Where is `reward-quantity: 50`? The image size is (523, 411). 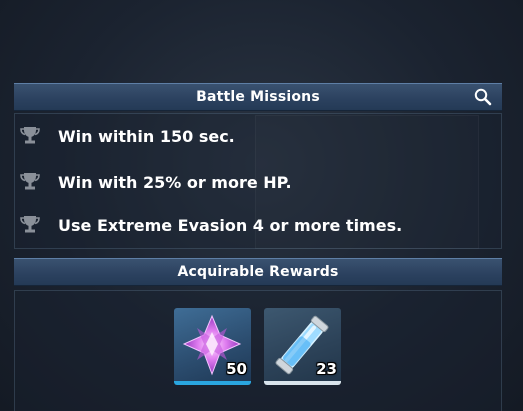
reward-quantity: 50 is located at coordinates (236, 369).